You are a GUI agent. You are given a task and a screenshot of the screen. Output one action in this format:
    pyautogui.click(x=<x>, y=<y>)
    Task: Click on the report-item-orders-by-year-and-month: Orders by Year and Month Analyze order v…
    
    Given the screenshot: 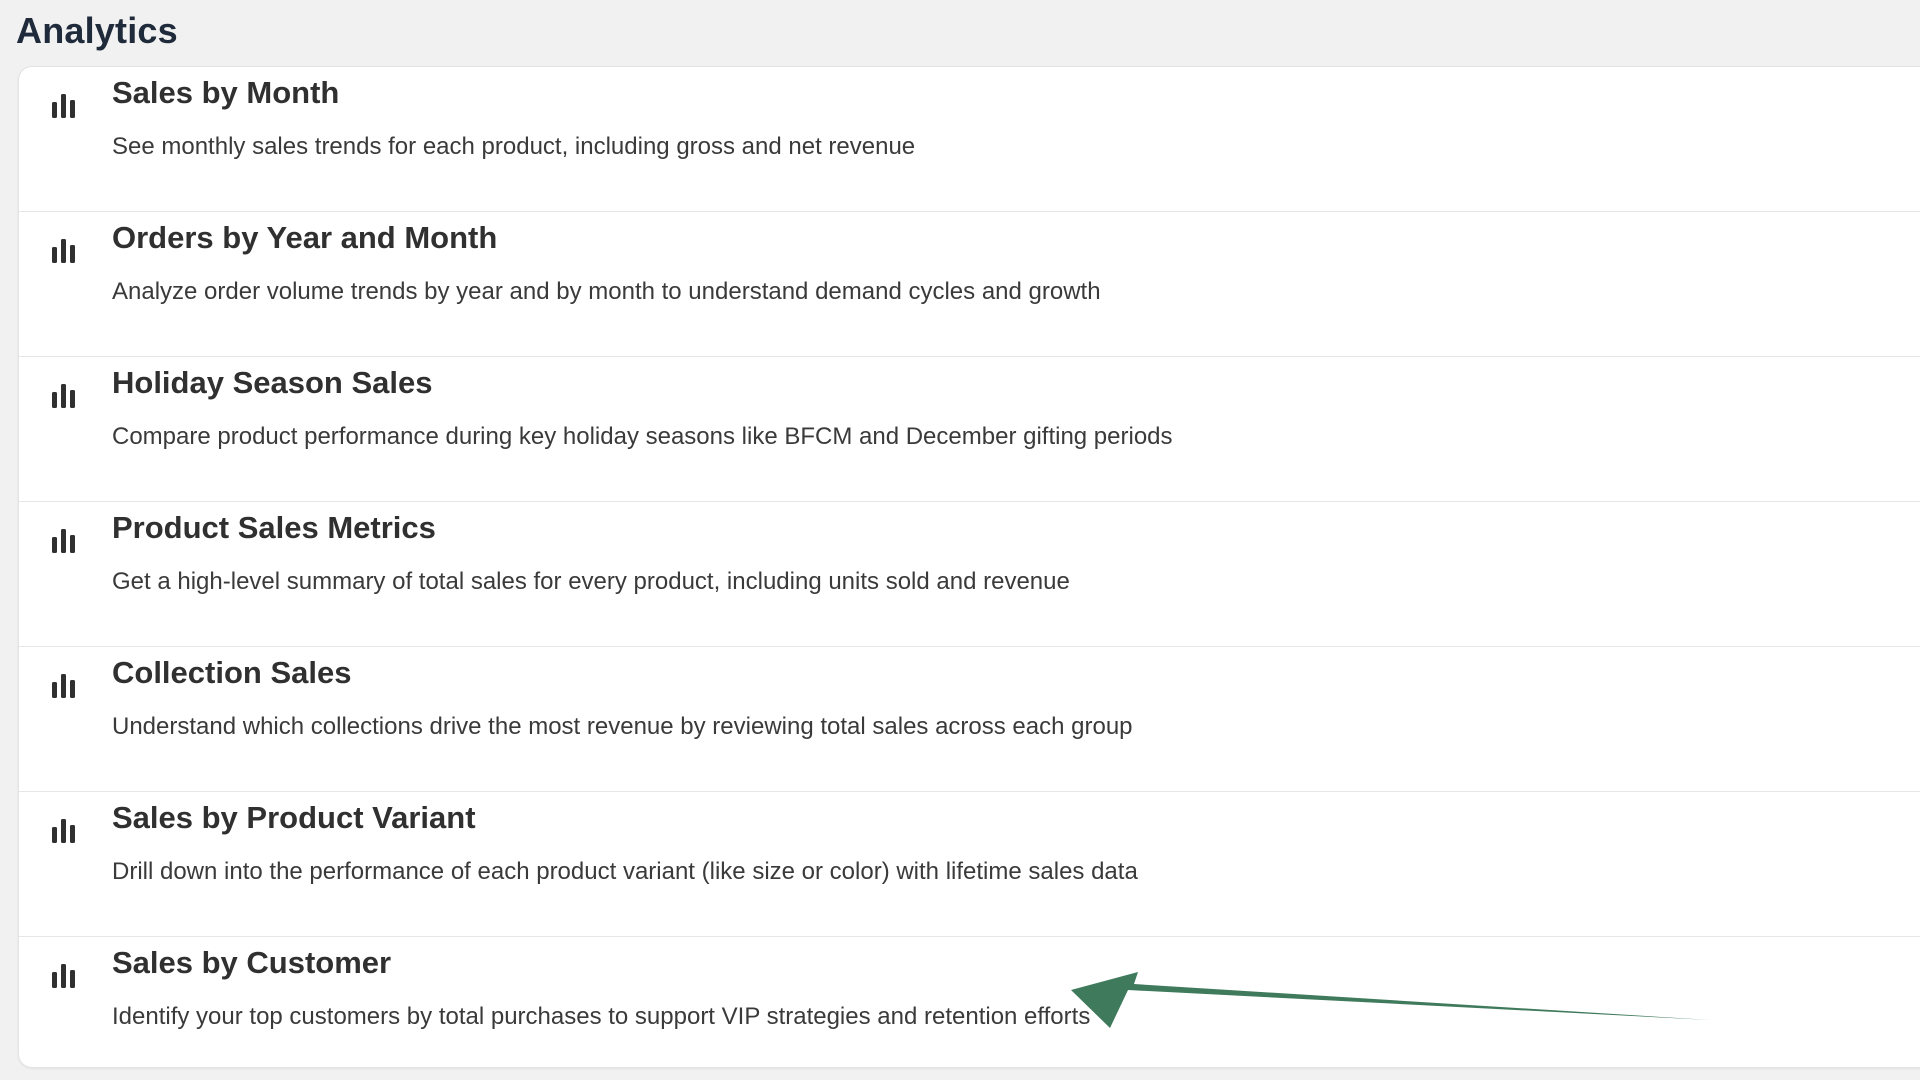 What is the action you would take?
    pyautogui.click(x=969, y=284)
    